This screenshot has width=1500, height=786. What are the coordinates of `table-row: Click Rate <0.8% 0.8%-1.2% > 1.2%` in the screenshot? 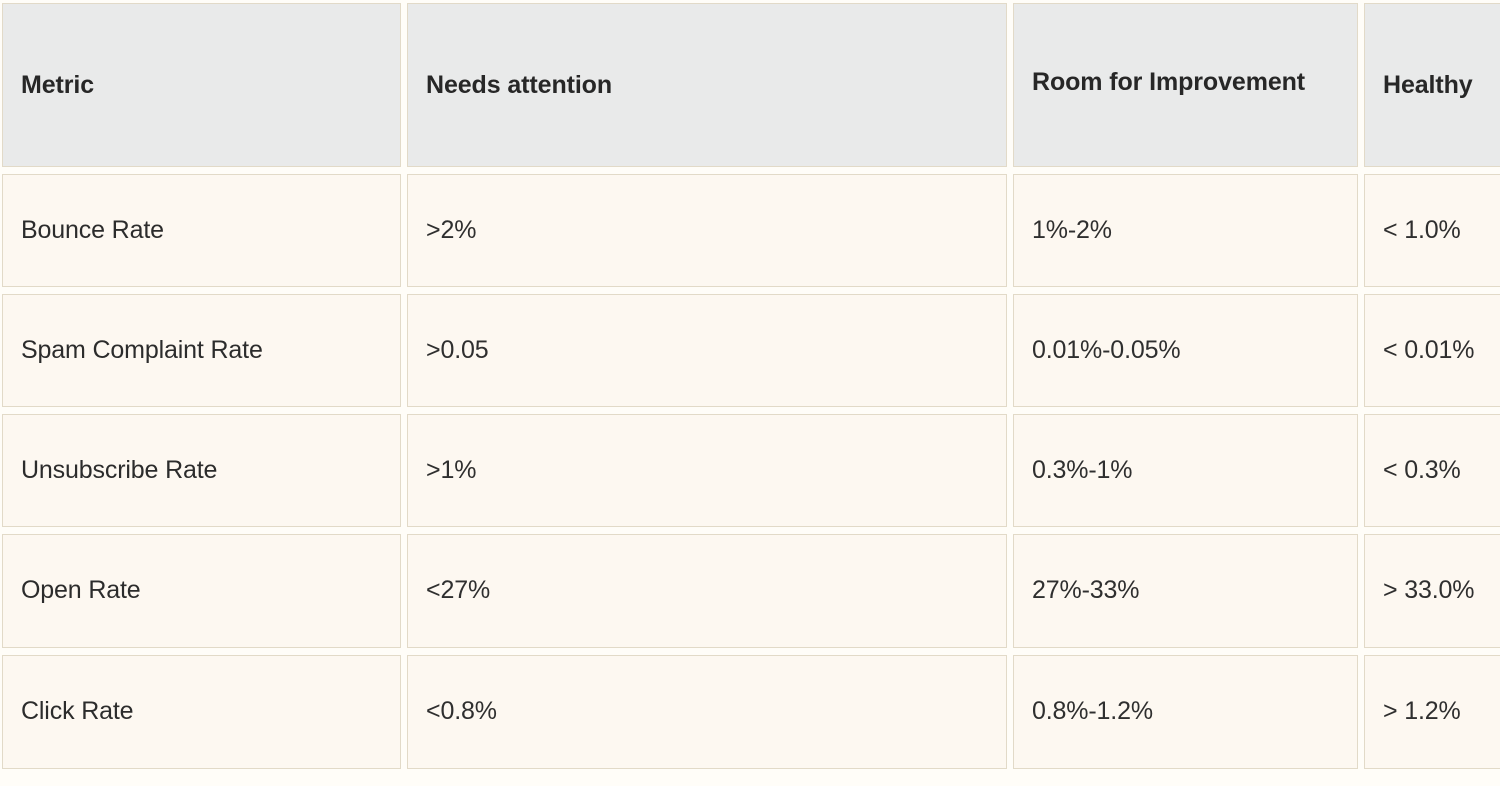 It's located at (751, 712).